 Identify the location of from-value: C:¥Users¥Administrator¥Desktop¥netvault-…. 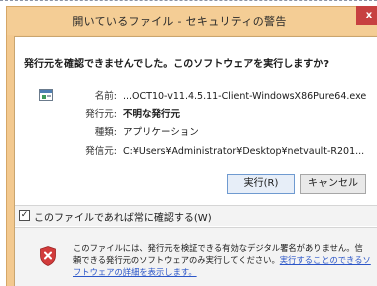
(244, 151).